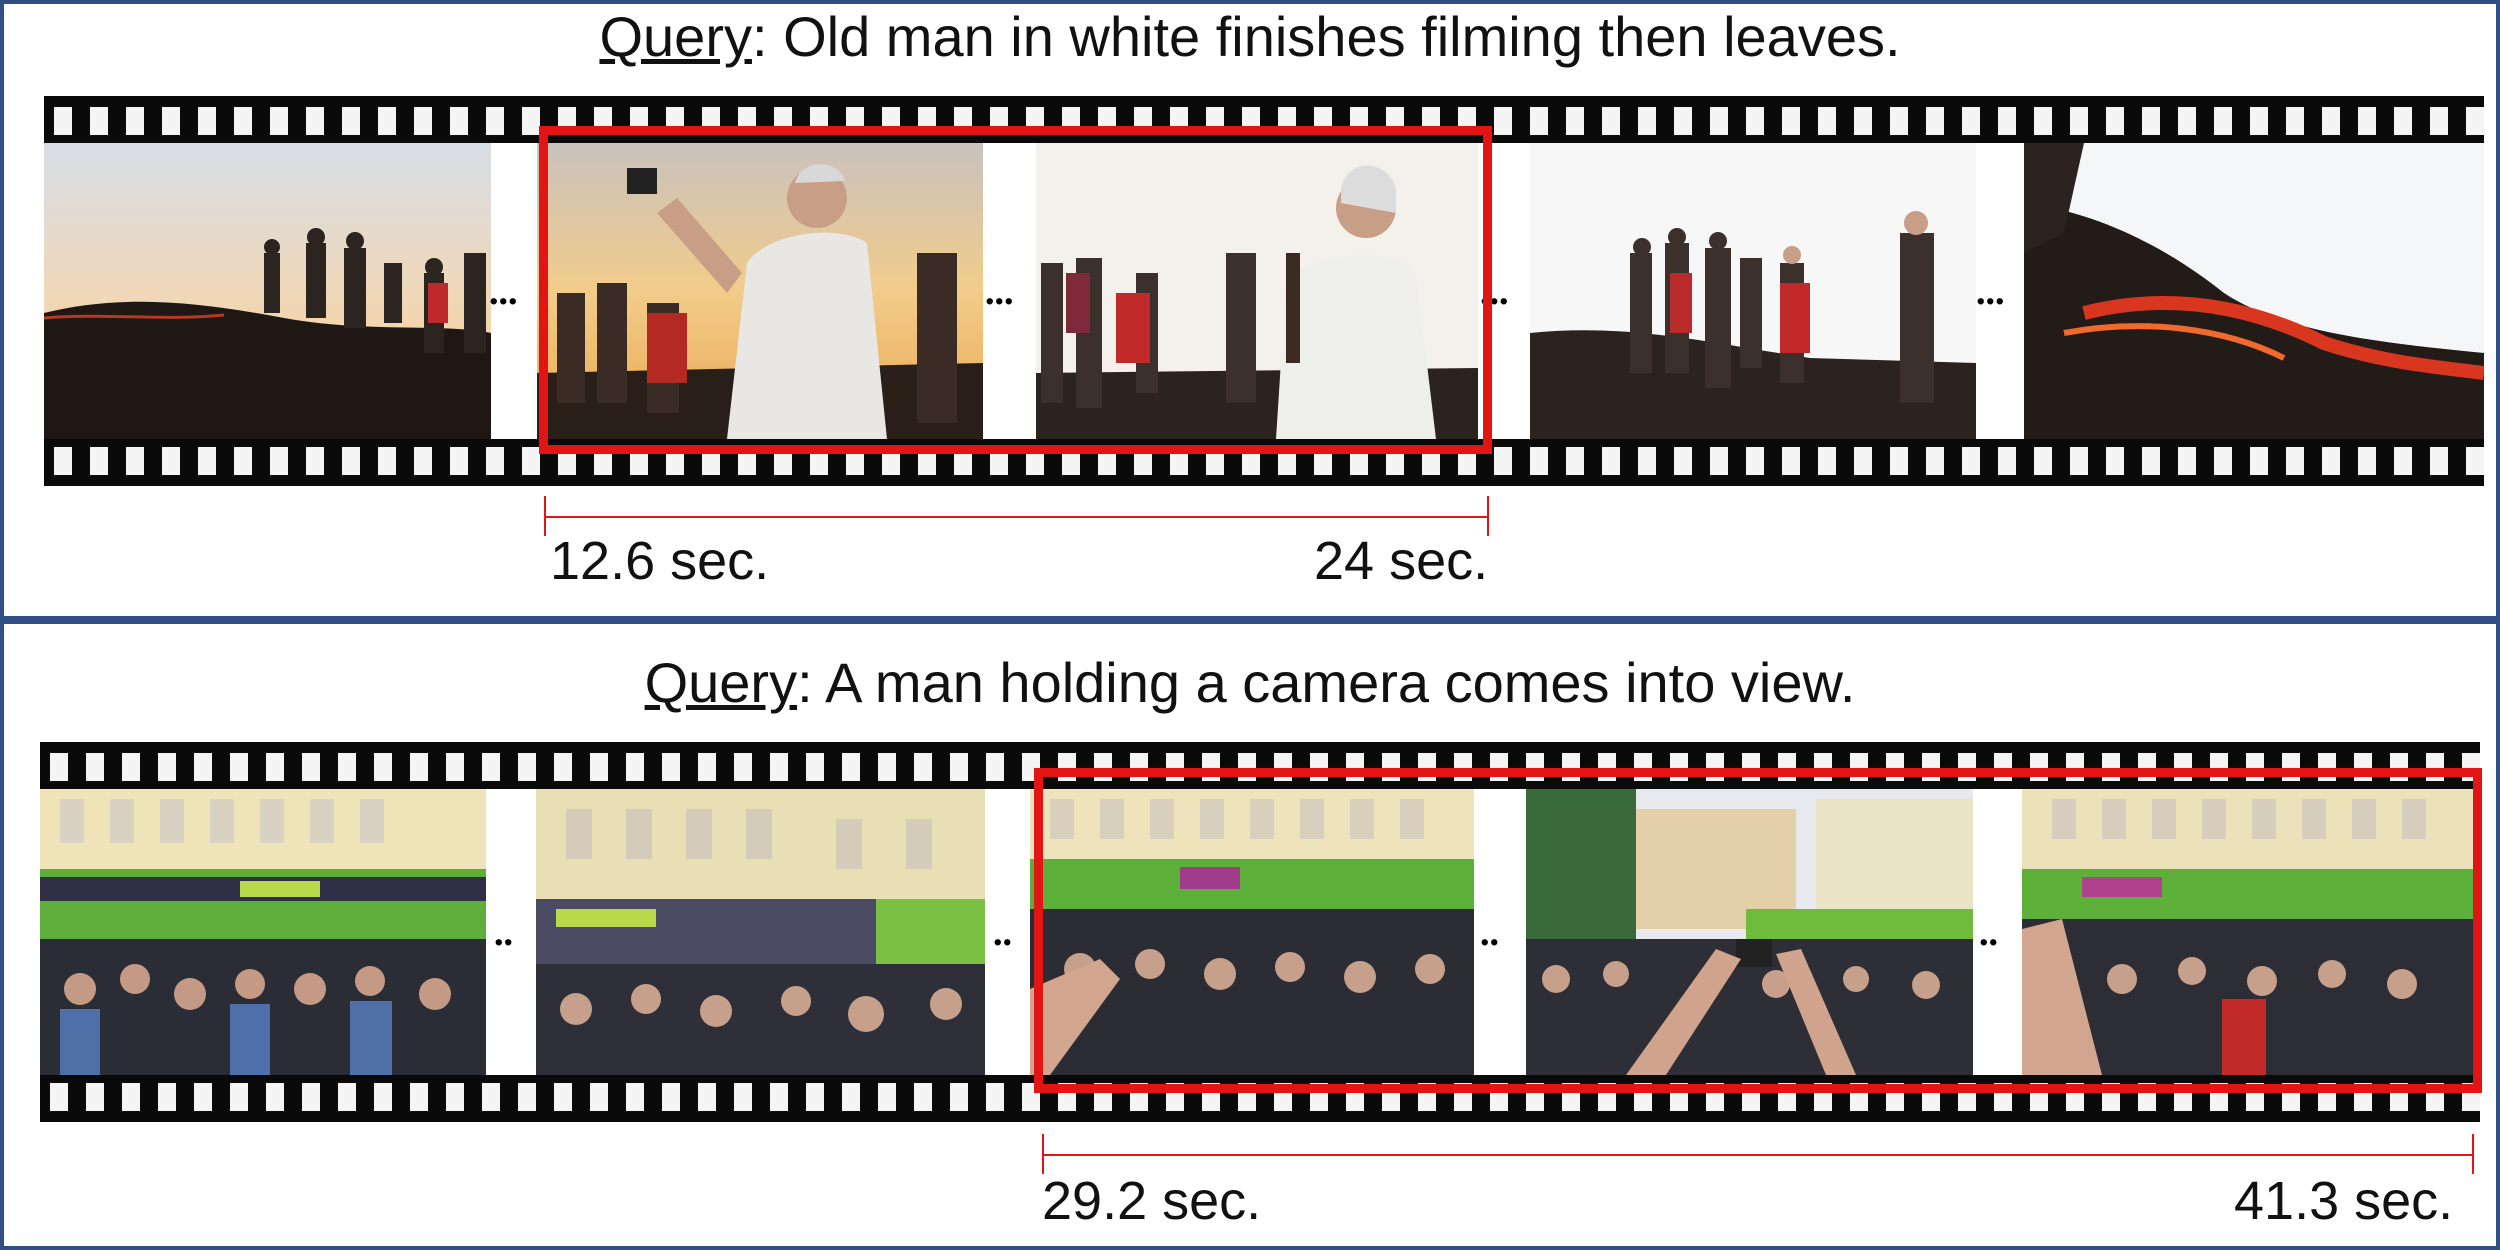 This screenshot has height=1250, width=2500. I want to click on start-time-label: 12.6 sec., so click(660, 561).